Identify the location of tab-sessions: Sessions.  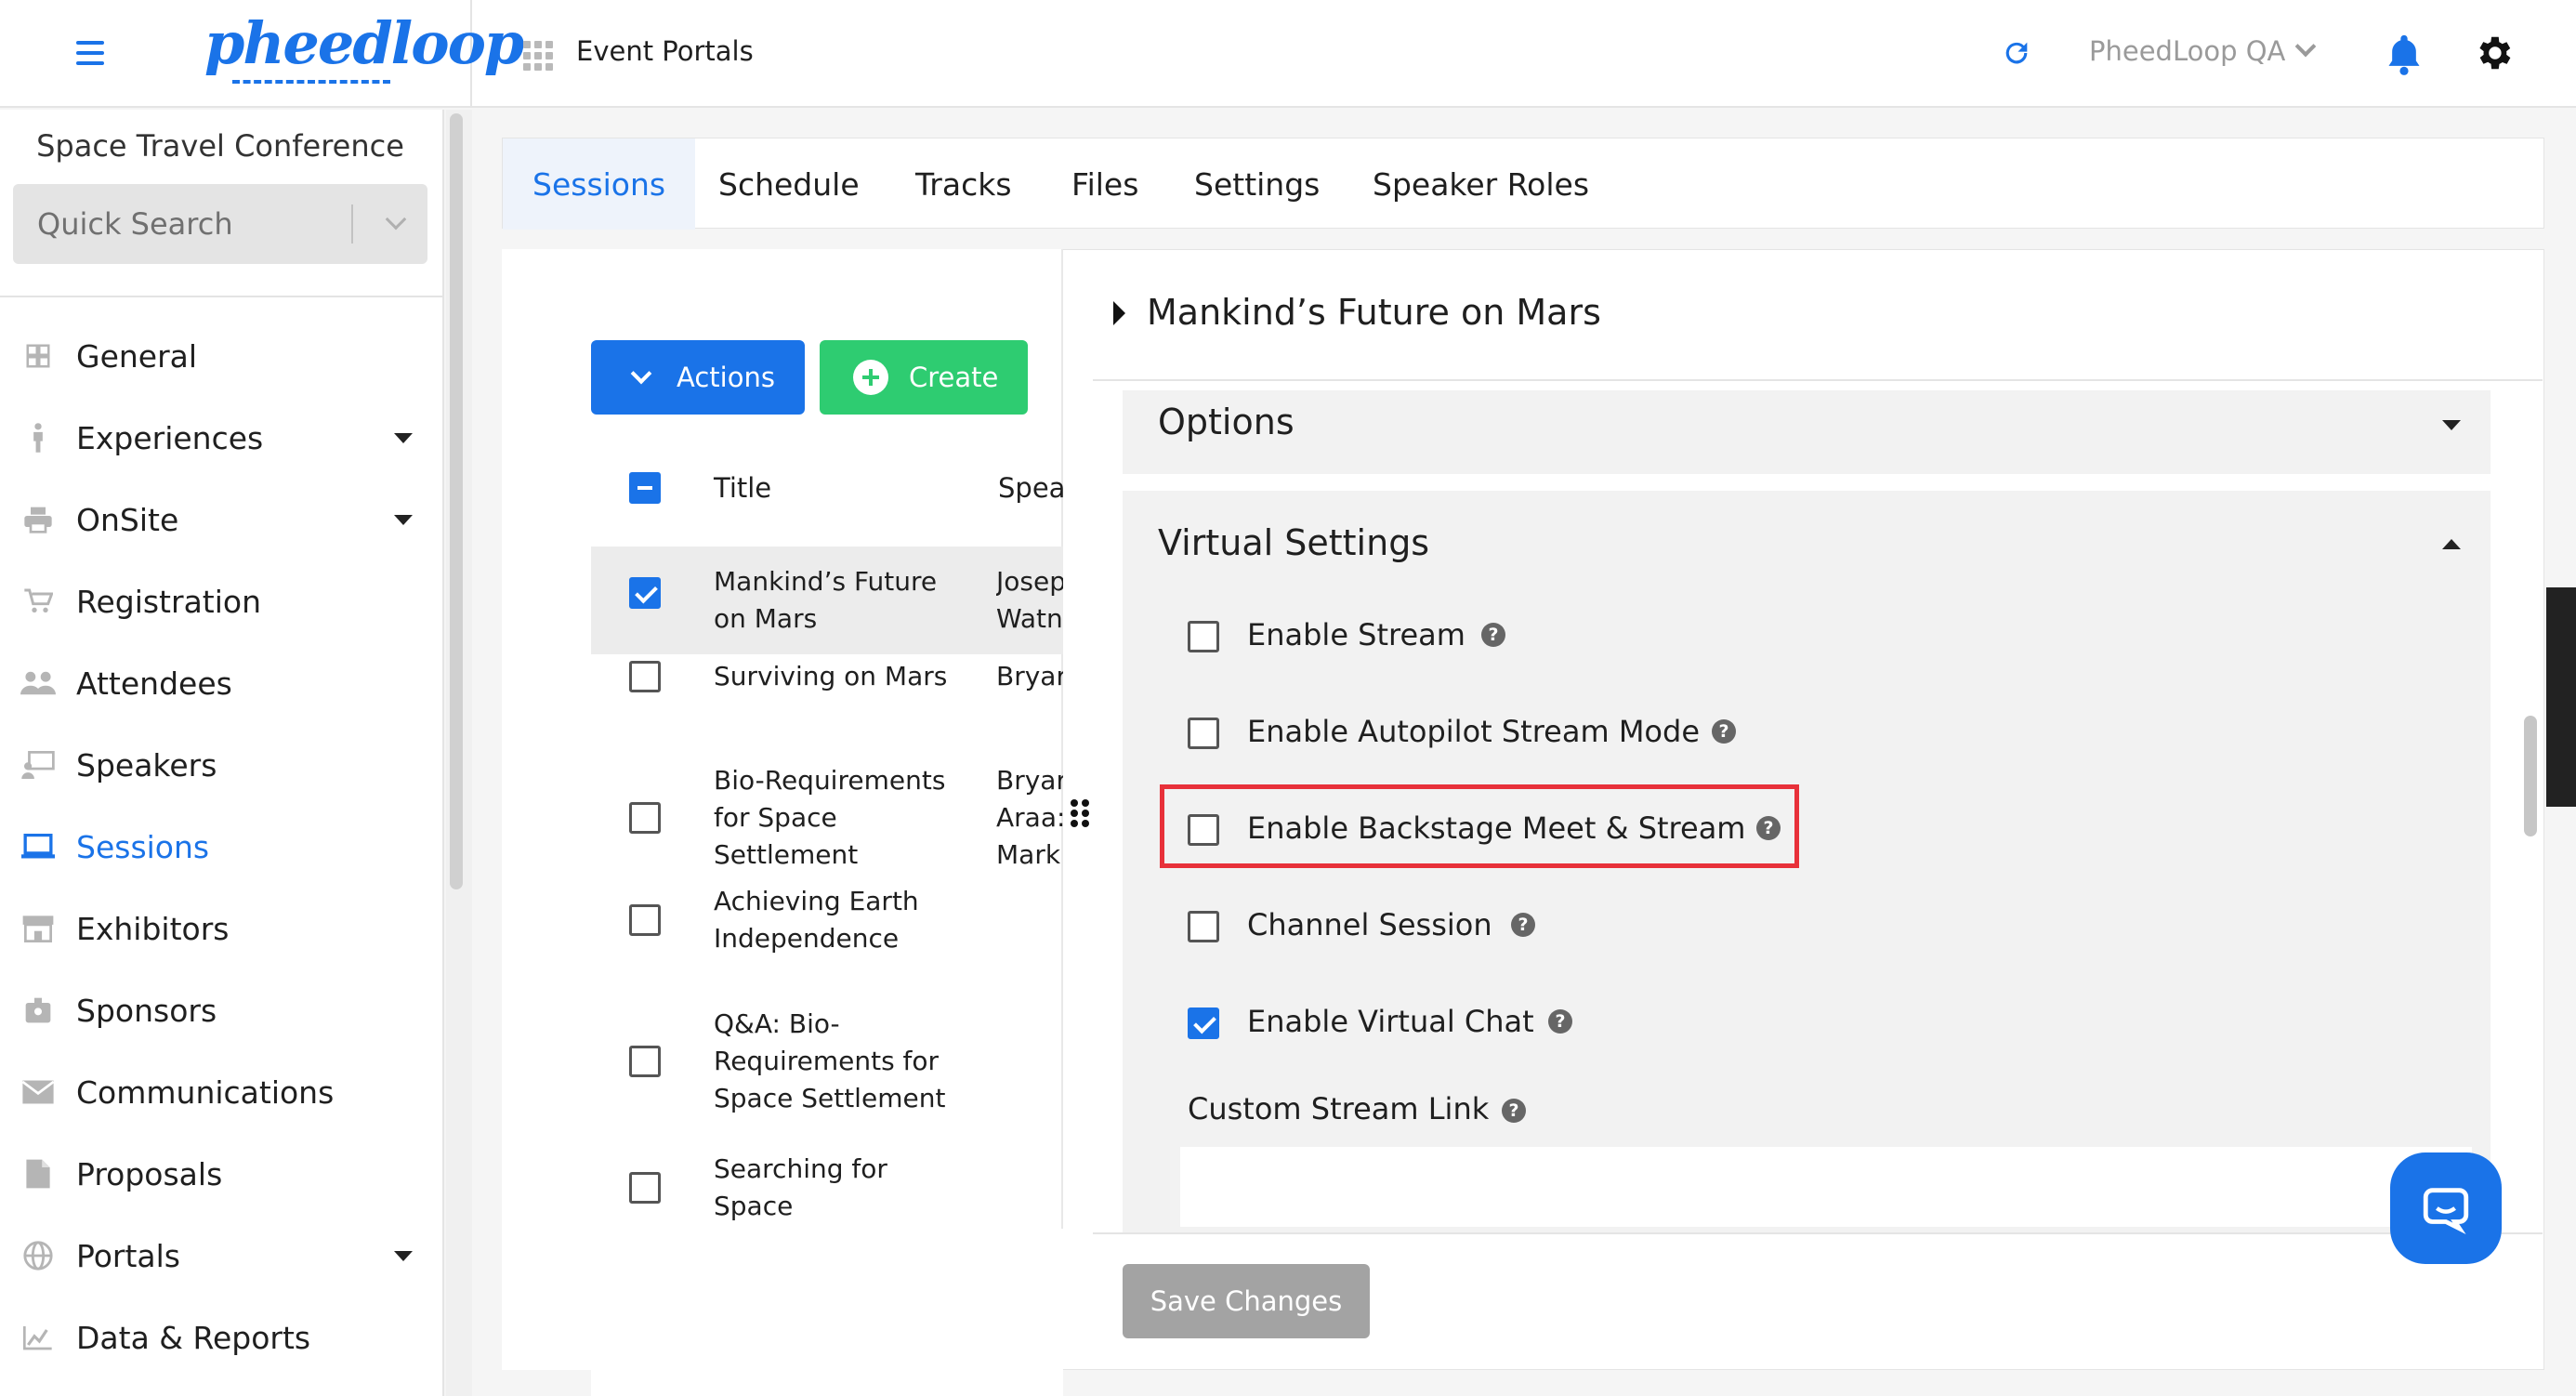
(599, 184).